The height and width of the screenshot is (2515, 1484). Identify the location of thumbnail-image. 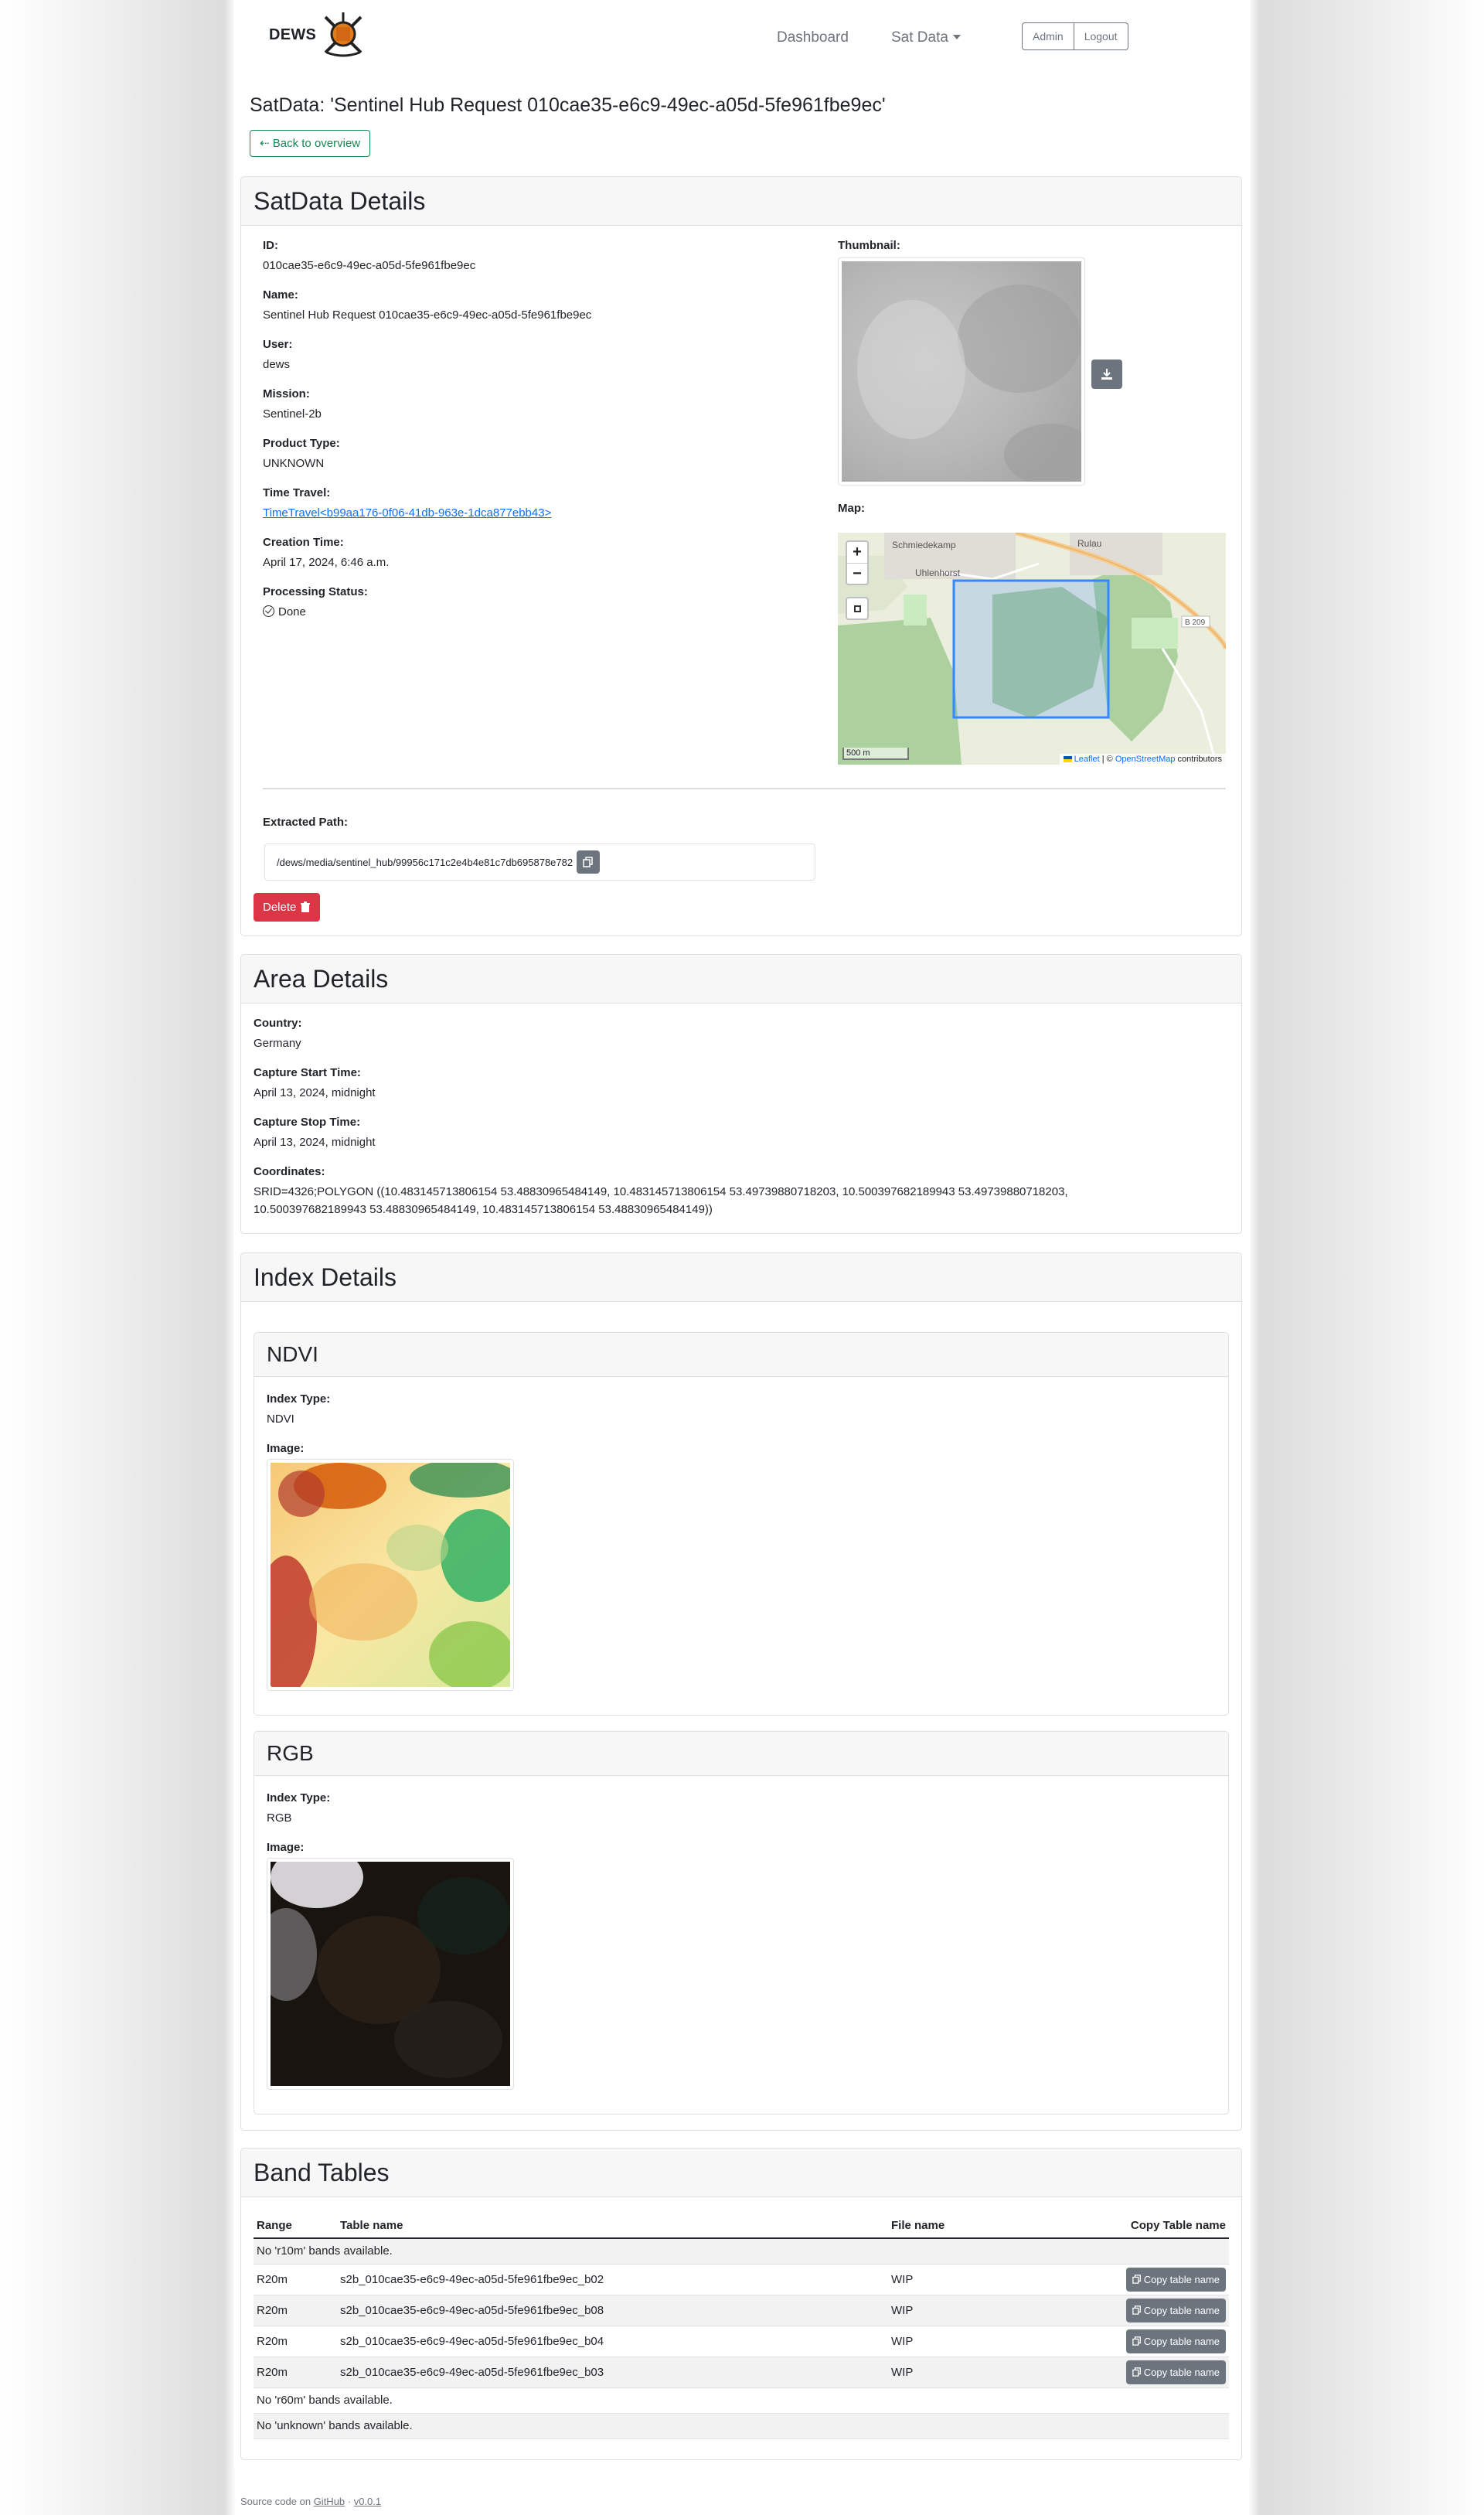
(967, 371).